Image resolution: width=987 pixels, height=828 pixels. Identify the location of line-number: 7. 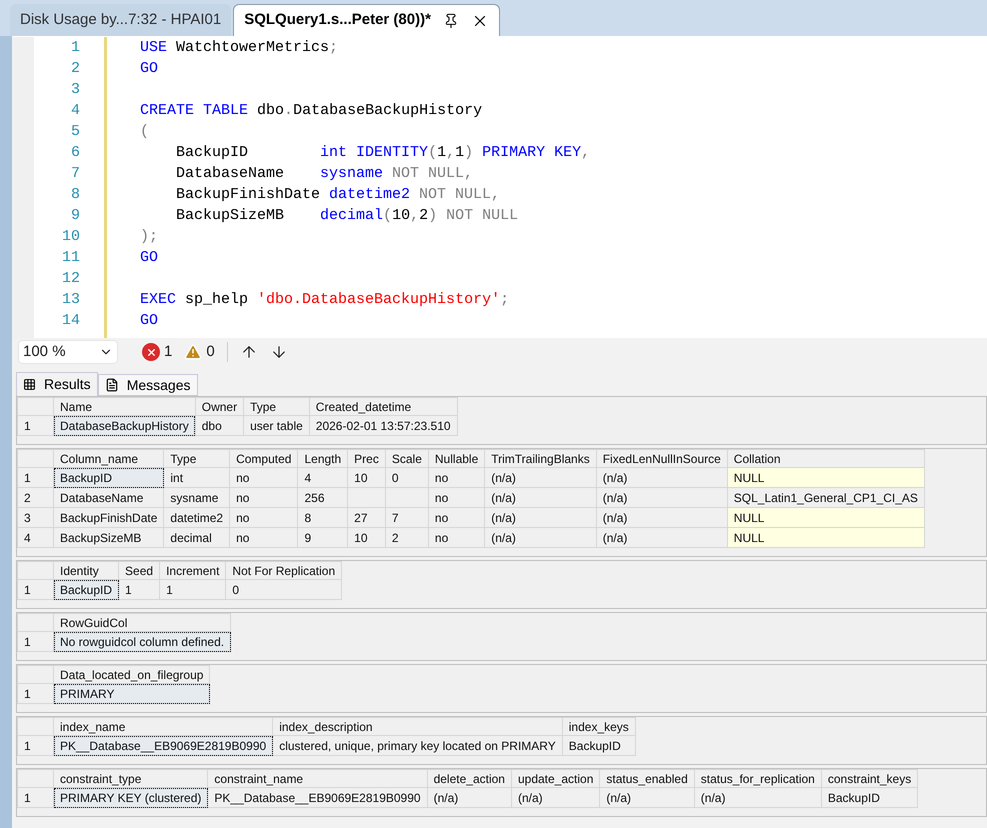
(75, 173).